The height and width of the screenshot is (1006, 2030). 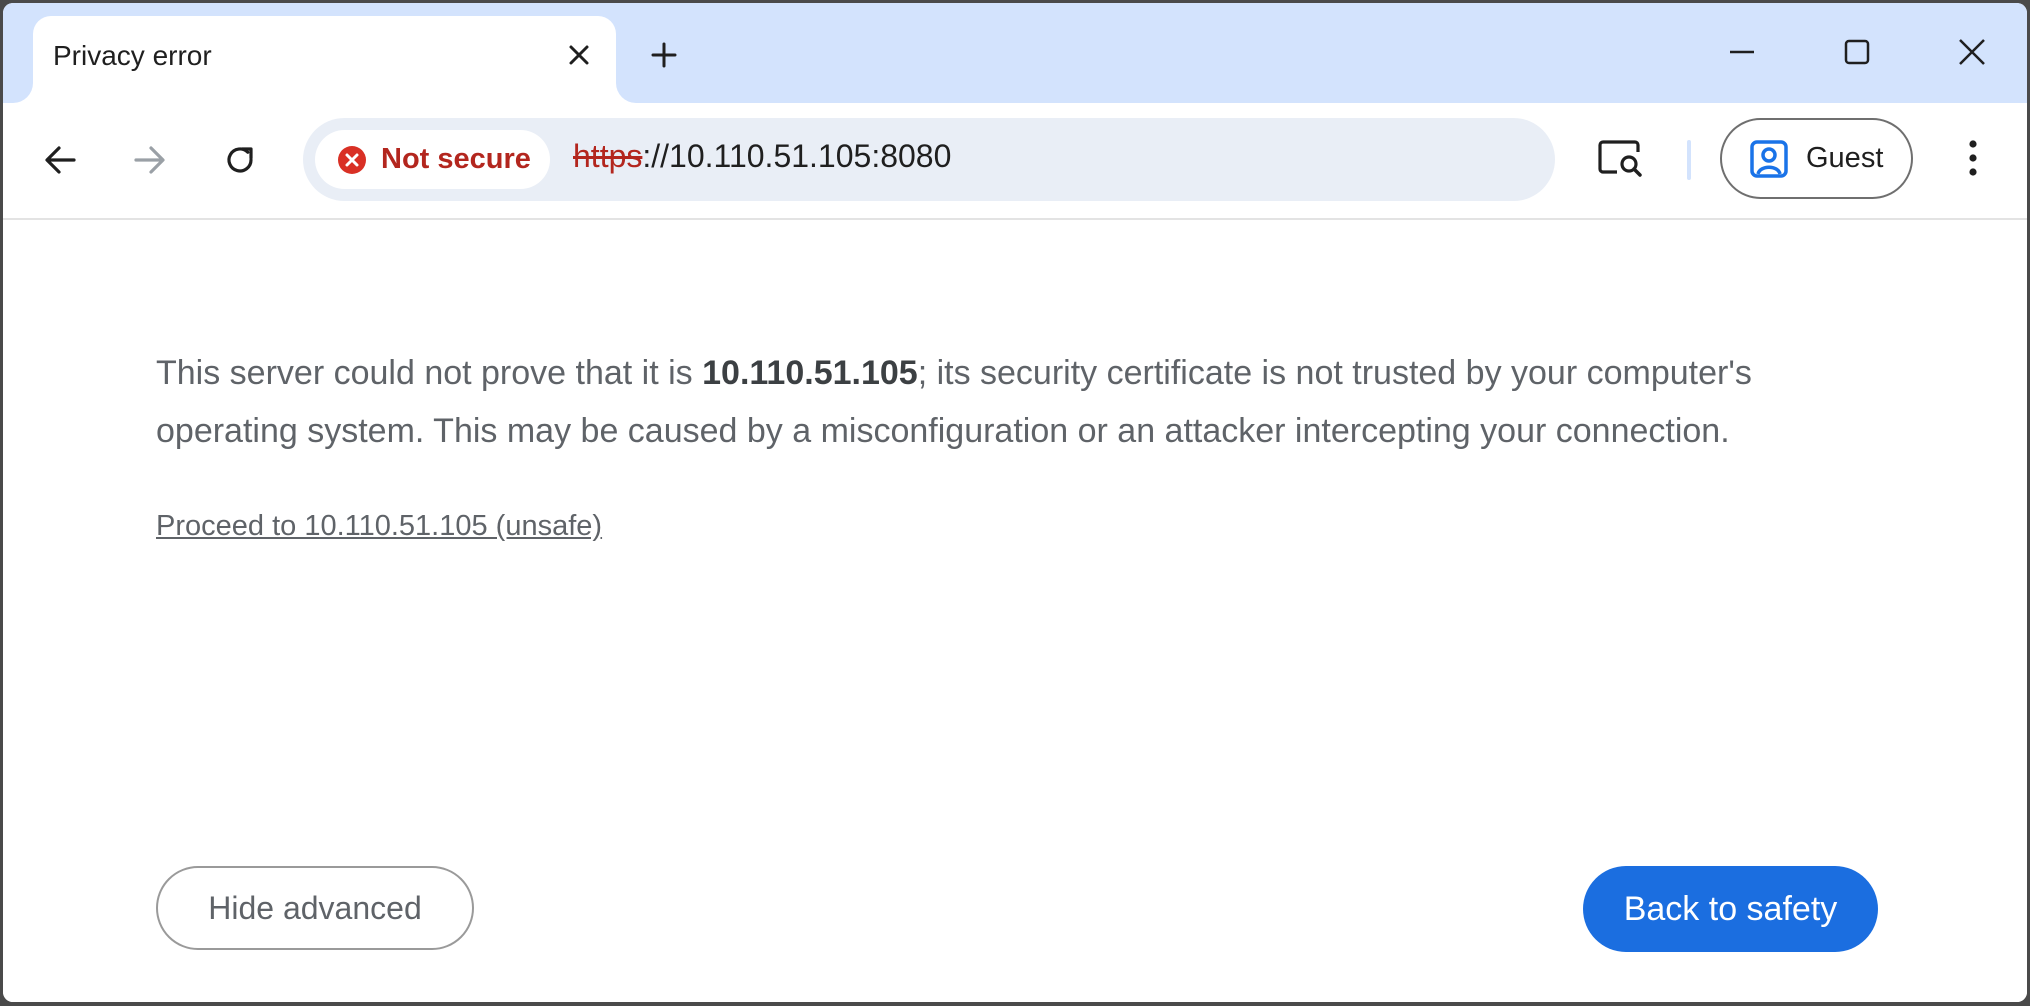 I want to click on details-host: 10.110.51.105, so click(x=810, y=373).